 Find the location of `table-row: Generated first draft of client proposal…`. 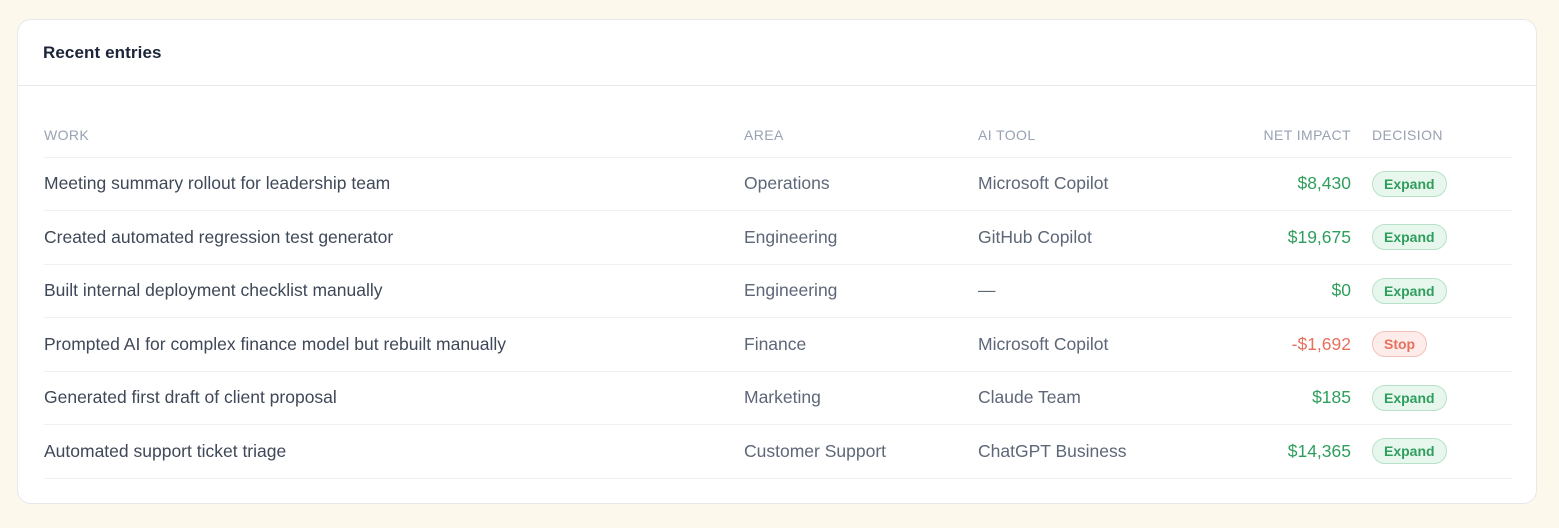

table-row: Generated first draft of client proposal… is located at coordinates (778, 398).